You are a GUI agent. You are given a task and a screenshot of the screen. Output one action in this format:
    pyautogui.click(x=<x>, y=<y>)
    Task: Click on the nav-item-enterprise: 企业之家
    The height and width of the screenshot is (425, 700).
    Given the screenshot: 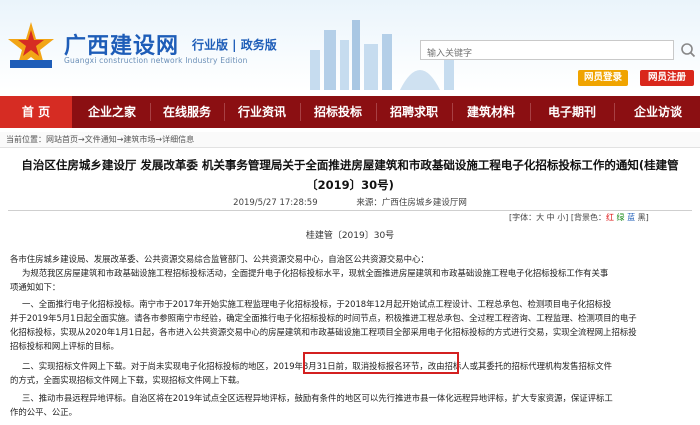 What is the action you would take?
    pyautogui.click(x=112, y=112)
    